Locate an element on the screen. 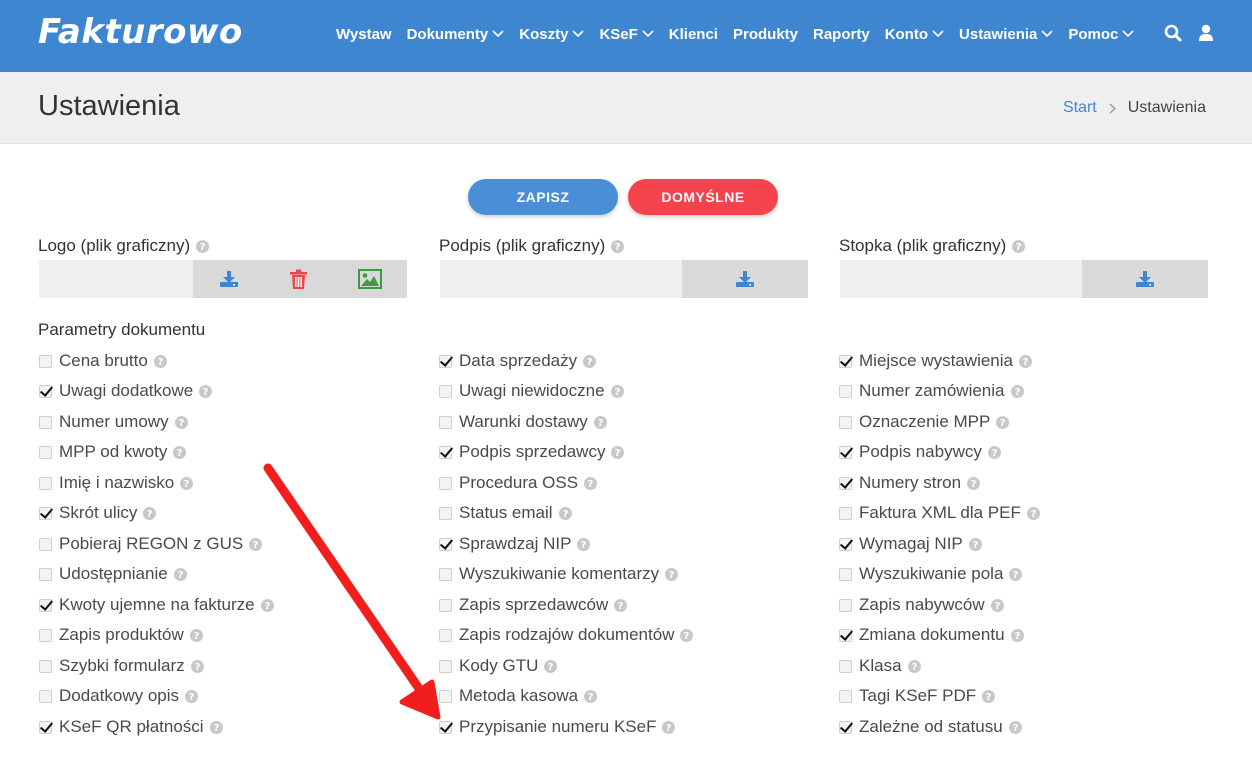  option-label: Zmiana dokumentu is located at coordinates (932, 635).